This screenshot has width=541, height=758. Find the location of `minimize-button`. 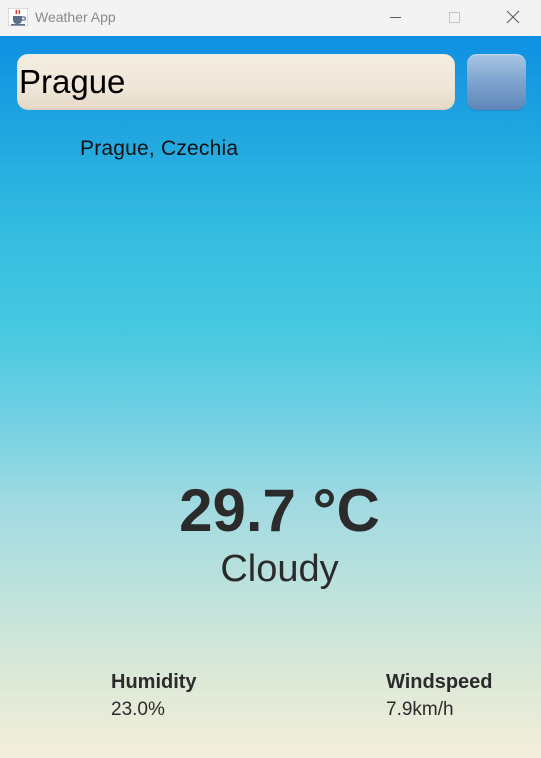

minimize-button is located at coordinates (396, 18).